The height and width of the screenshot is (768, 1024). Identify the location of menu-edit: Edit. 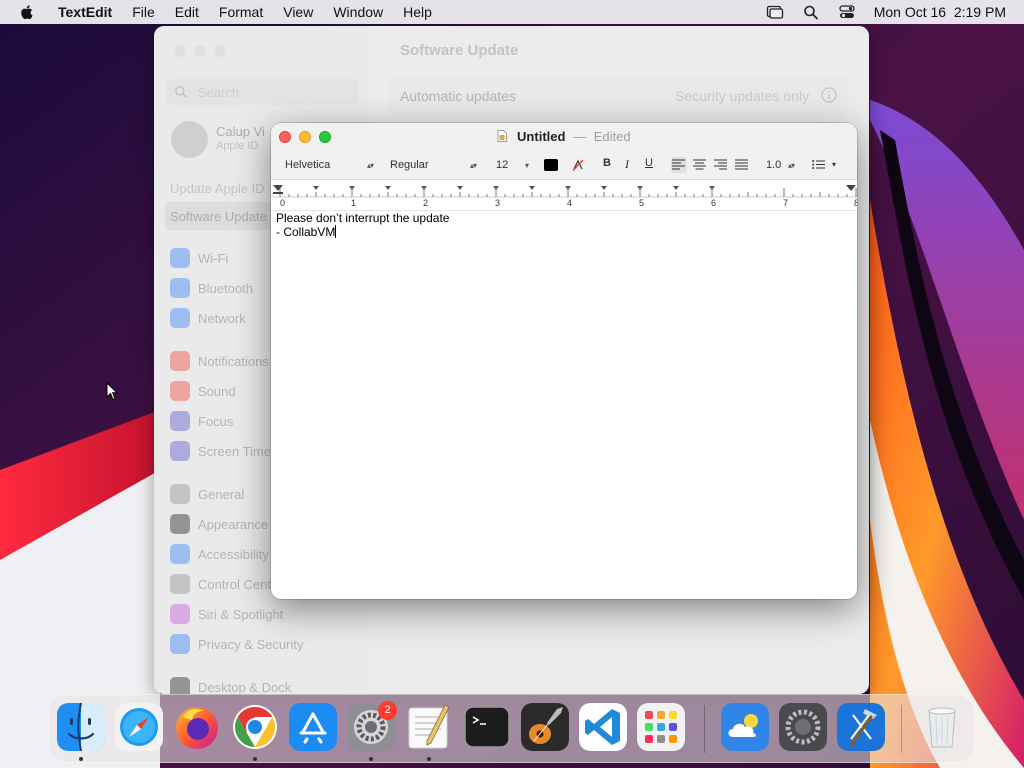
(187, 12).